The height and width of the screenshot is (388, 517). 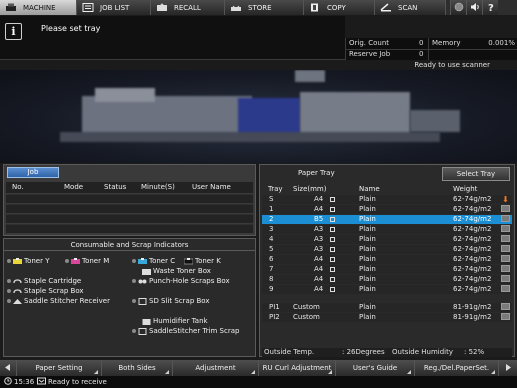 I want to click on left-arrow-icon, so click(x=8, y=368).